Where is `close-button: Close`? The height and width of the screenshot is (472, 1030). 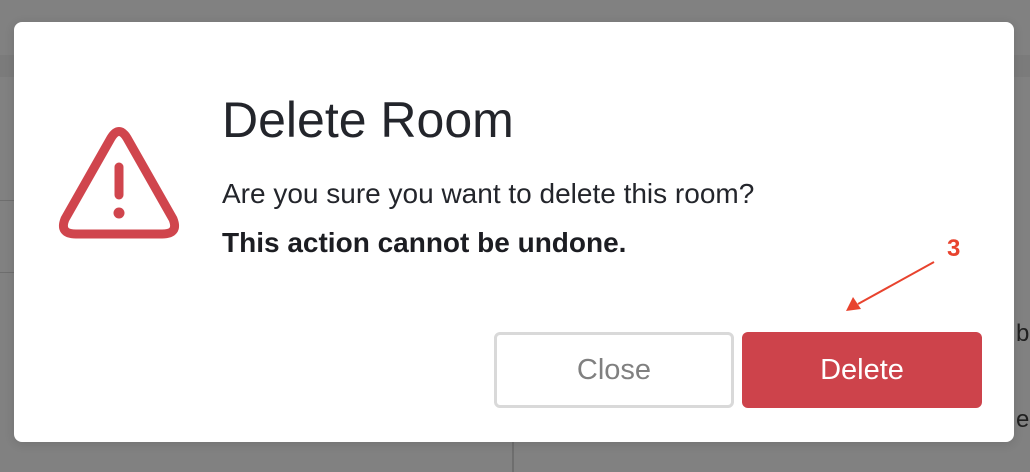 close-button: Close is located at coordinates (614, 370).